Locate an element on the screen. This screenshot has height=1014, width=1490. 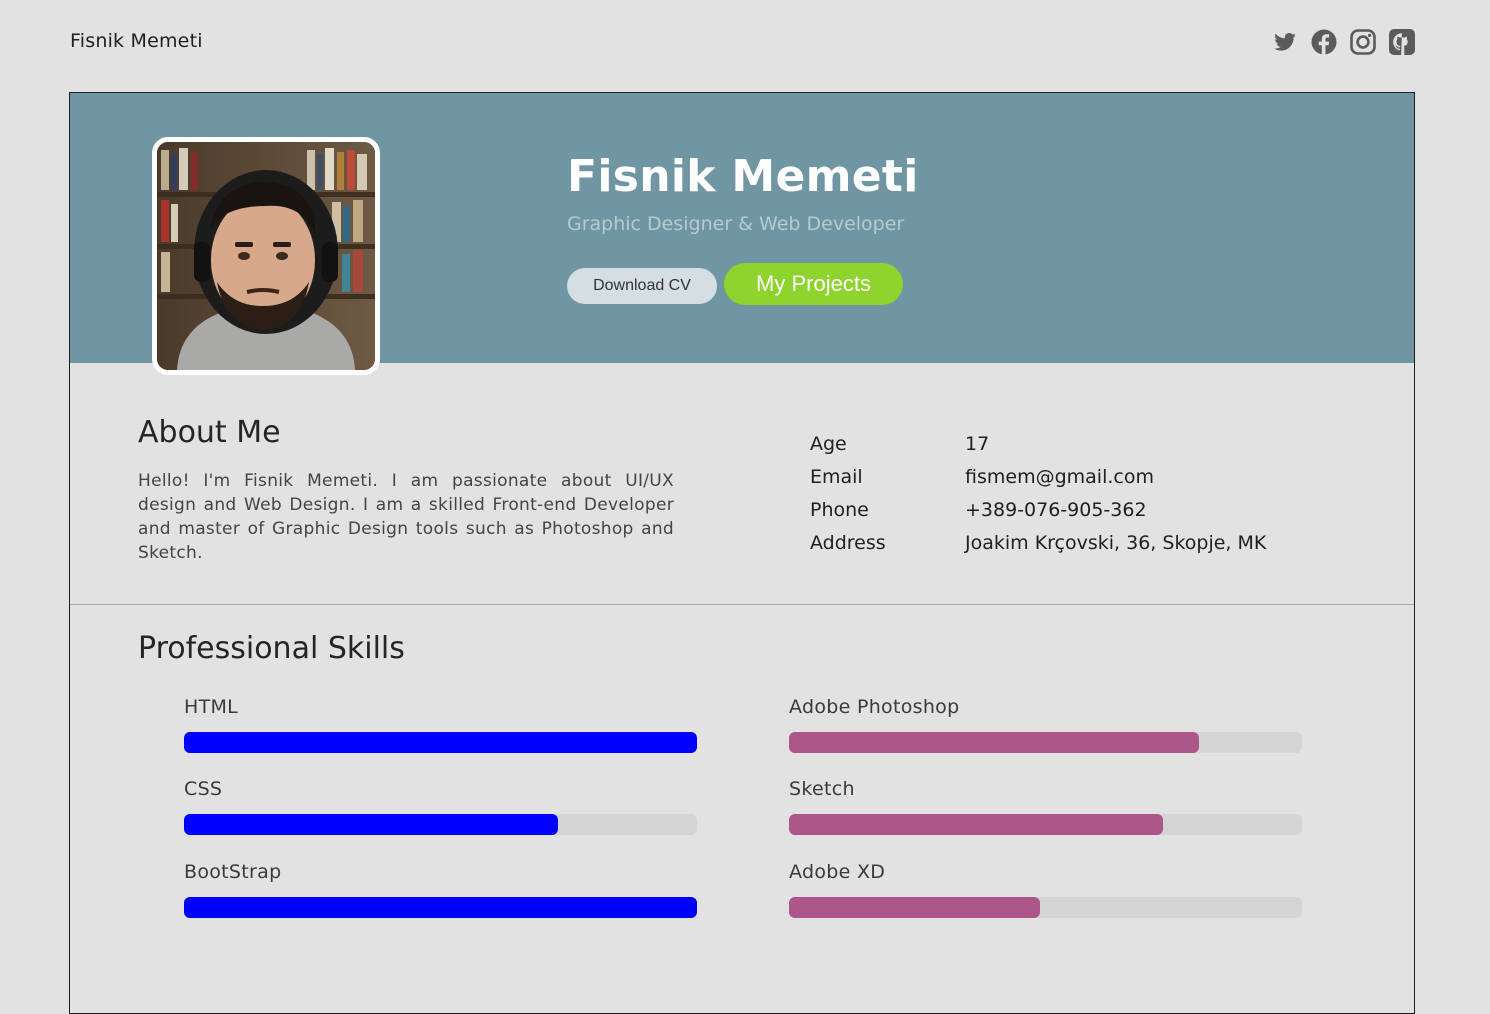
info-row-age: Age 17 is located at coordinates (1038, 449).